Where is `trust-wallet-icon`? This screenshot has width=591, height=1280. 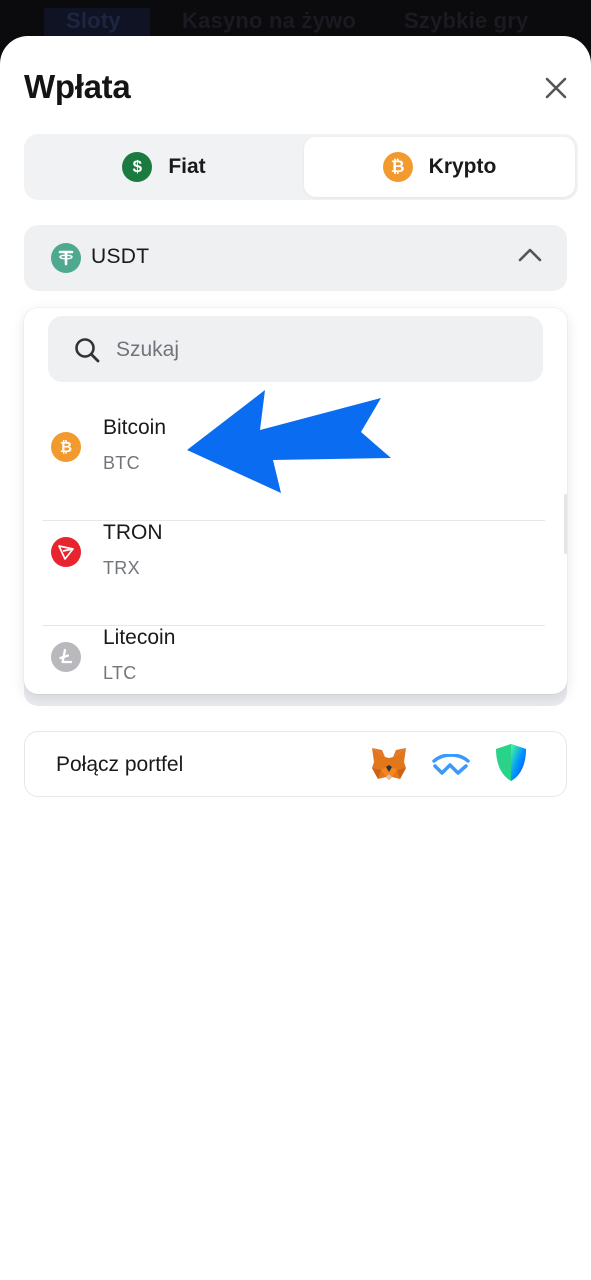
trust-wallet-icon is located at coordinates (511, 762).